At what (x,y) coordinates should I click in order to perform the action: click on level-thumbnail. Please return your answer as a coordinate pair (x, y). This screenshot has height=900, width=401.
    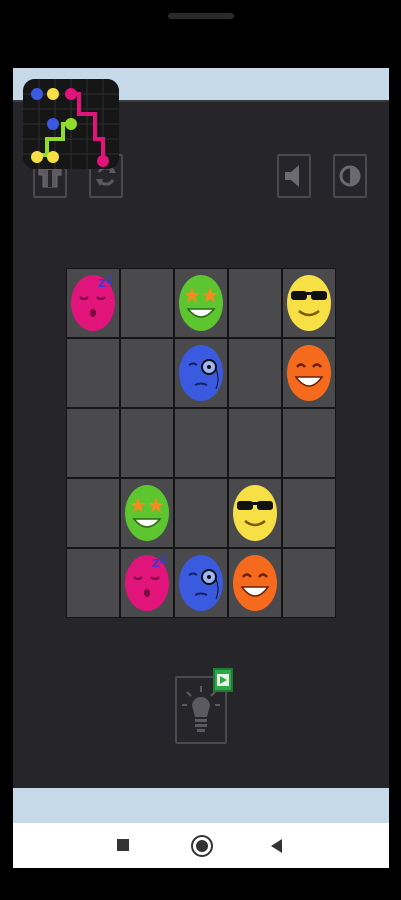
    Looking at the image, I should click on (71, 124).